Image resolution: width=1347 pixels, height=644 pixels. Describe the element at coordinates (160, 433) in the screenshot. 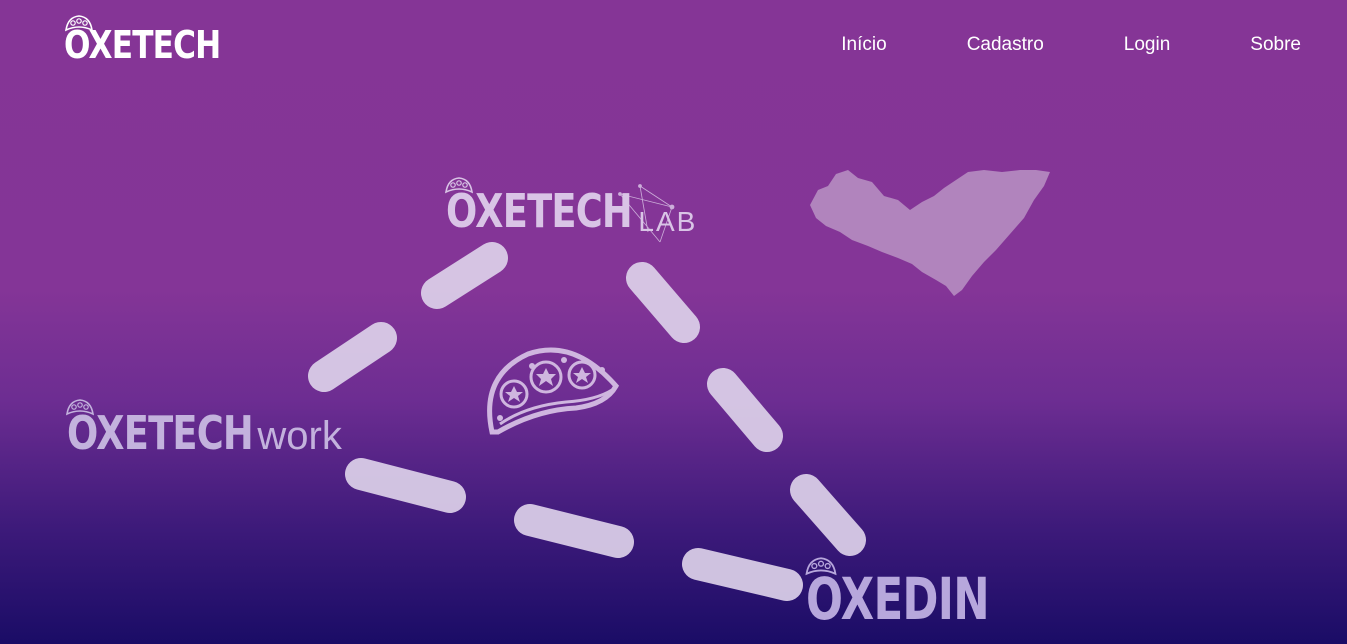

I see `work-logo-word: OXETECH` at that location.